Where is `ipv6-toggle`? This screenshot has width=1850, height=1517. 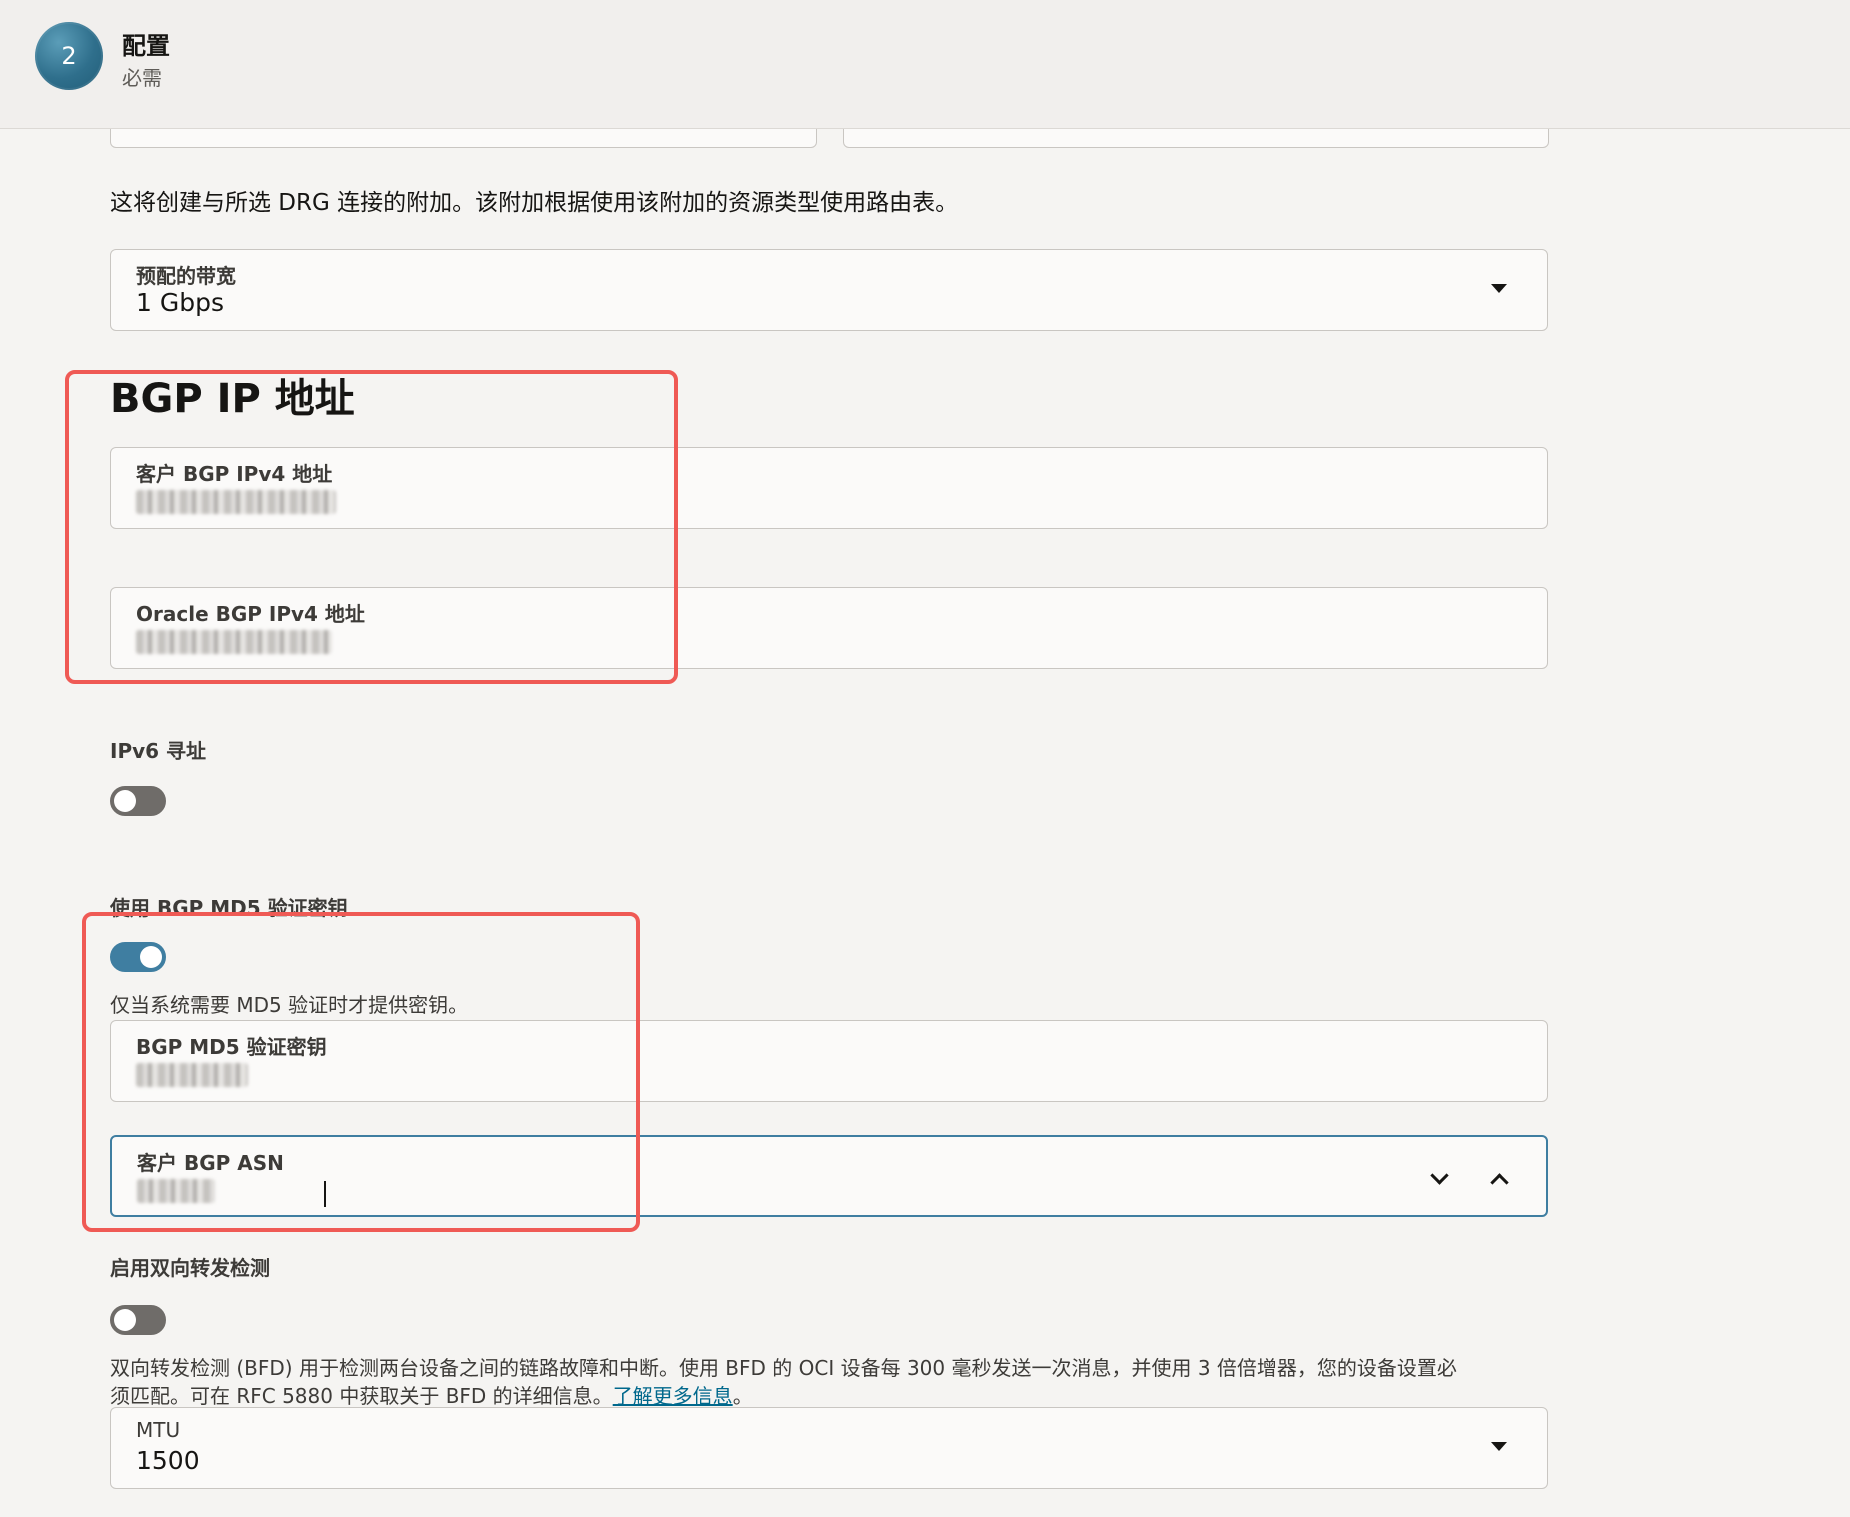 ipv6-toggle is located at coordinates (138, 801).